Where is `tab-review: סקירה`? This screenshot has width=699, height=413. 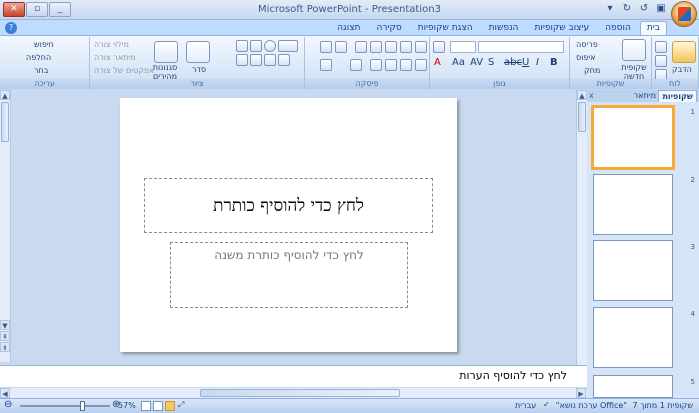
tab-review: סקירה is located at coordinates (388, 28).